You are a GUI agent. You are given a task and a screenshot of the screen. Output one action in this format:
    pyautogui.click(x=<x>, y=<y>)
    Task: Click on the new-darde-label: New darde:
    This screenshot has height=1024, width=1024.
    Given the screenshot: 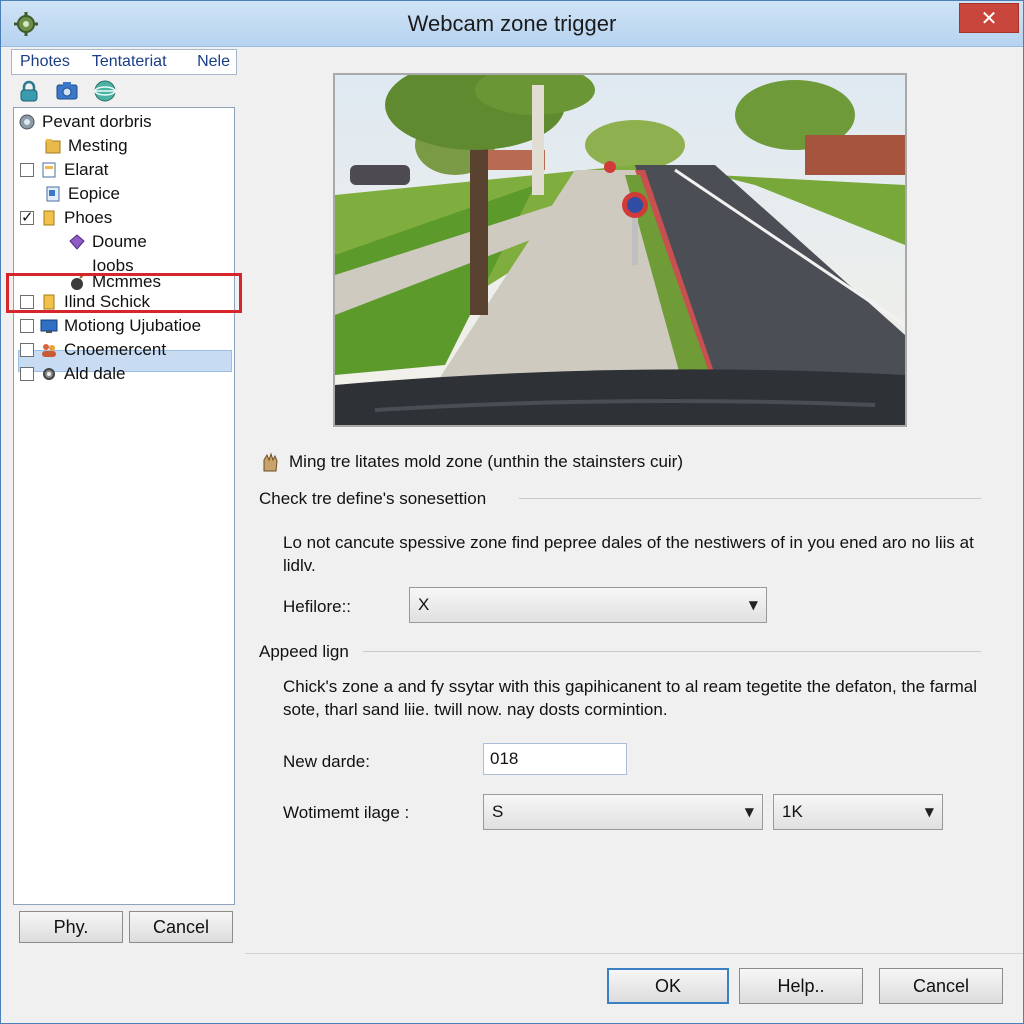 What is the action you would take?
    pyautogui.click(x=326, y=761)
    